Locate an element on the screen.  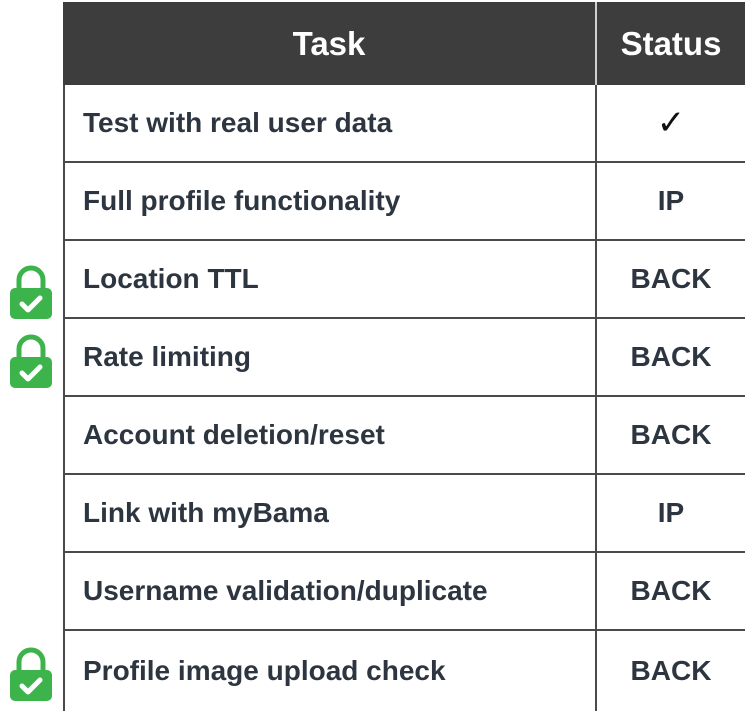
header-status: Status is located at coordinates (670, 43).